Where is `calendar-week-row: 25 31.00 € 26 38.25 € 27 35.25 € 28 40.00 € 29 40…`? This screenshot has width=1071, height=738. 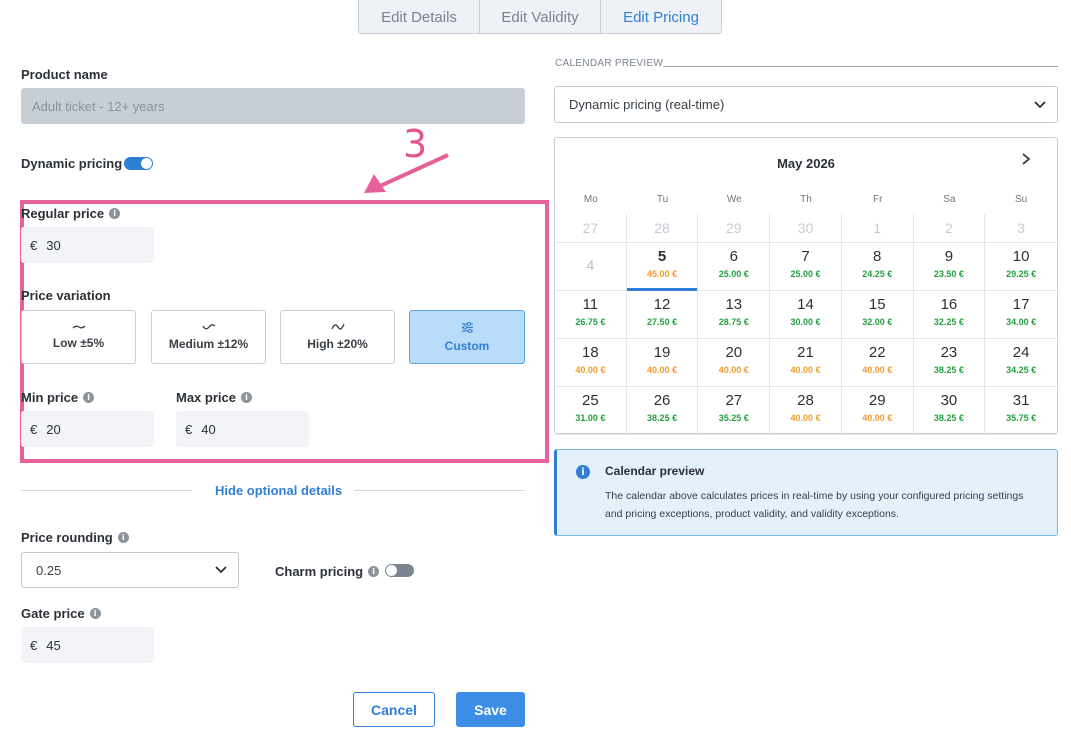 calendar-week-row: 25 31.00 € 26 38.25 € 27 35.25 € 28 40.00 € 29 40… is located at coordinates (806, 411).